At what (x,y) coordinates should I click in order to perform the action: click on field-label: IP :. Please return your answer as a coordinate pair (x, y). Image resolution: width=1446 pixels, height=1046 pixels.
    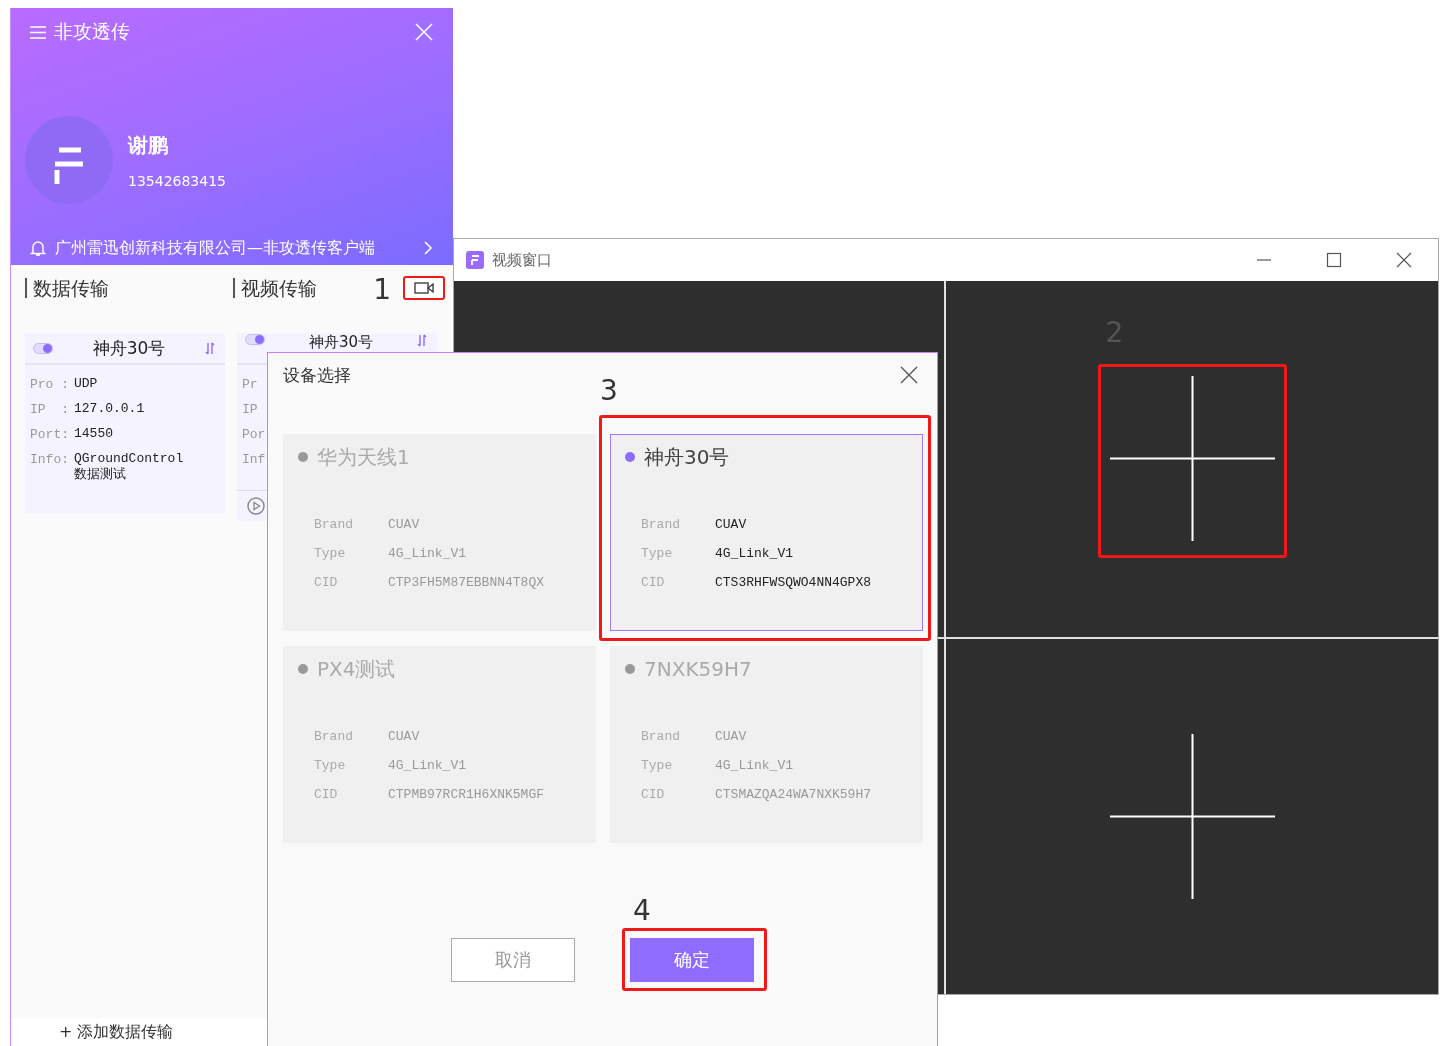
    Looking at the image, I should click on (50, 410).